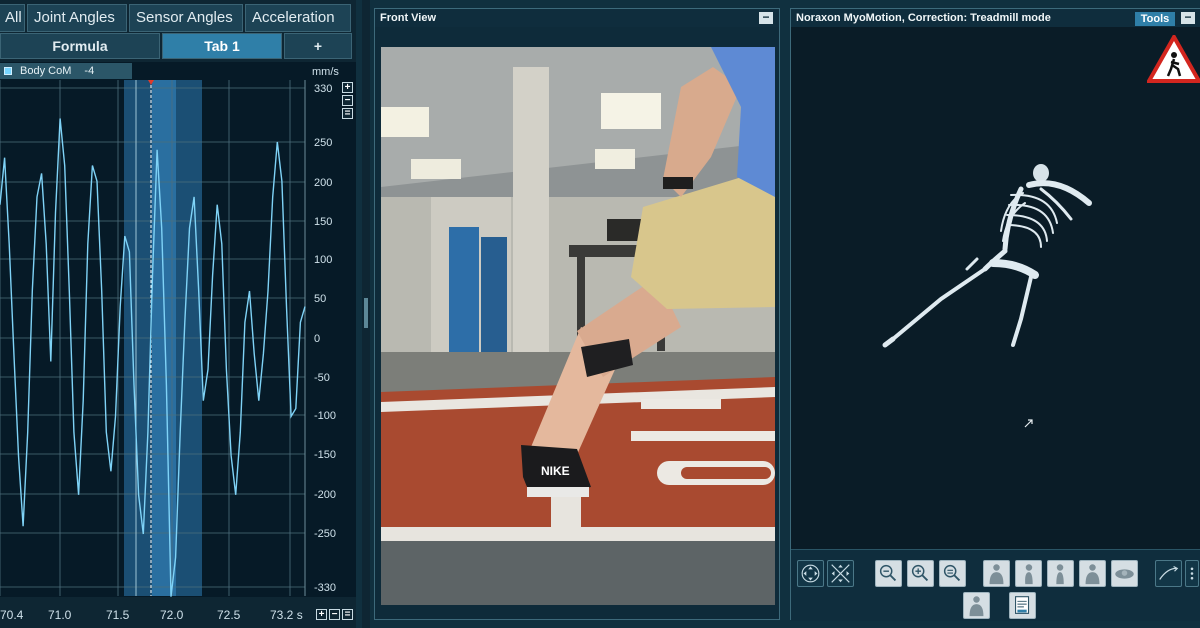 Image resolution: width=1200 pixels, height=628 pixels. Describe the element at coordinates (321, 614) in the screenshot. I see `zoom-in-x-button: +` at that location.